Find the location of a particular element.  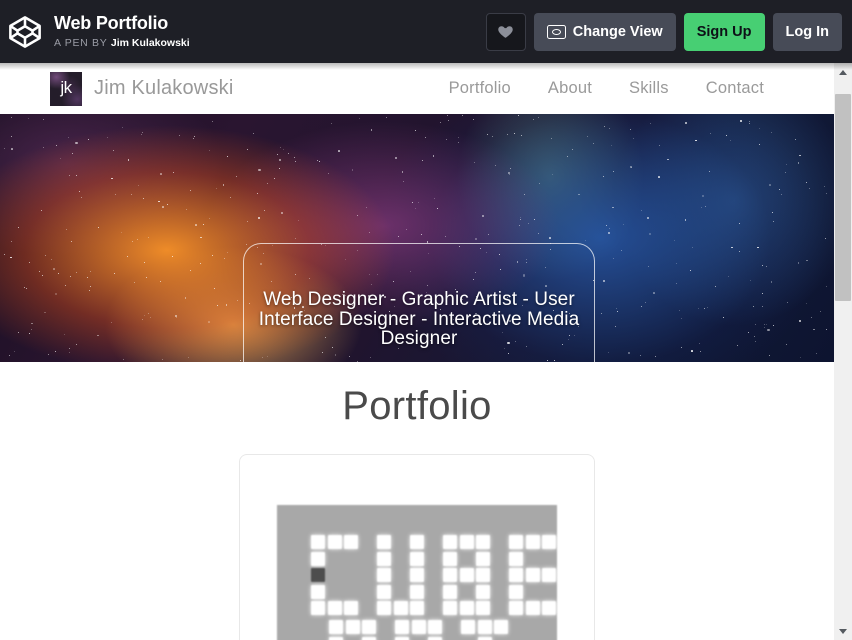

pen-byline: A PEN BY Jim Kulakowski is located at coordinates (122, 43).